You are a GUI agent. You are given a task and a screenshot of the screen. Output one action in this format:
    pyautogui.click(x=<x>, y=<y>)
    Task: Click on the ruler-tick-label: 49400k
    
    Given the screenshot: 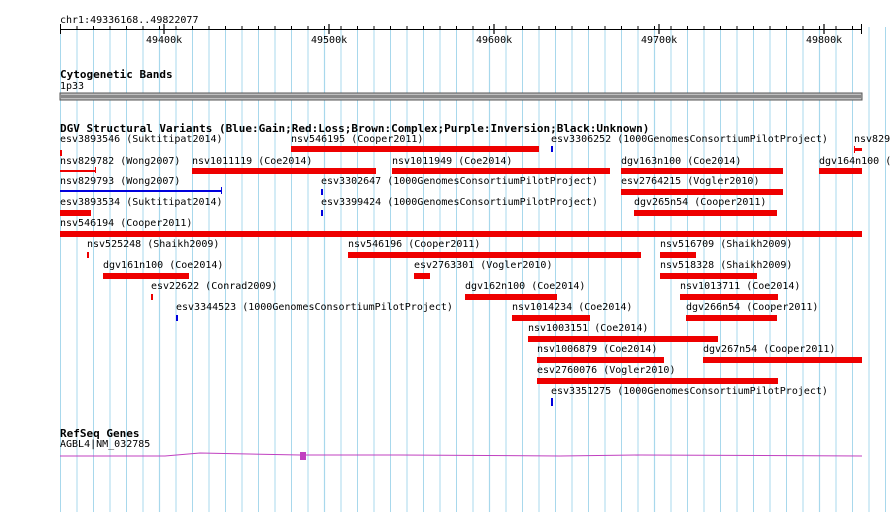 What is the action you would take?
    pyautogui.click(x=164, y=40)
    